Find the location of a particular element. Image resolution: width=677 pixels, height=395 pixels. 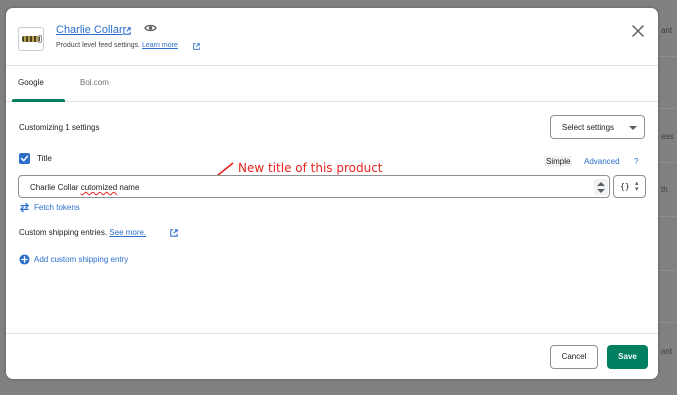

insert-variable-button: {} ▴ ▾ is located at coordinates (629, 186).